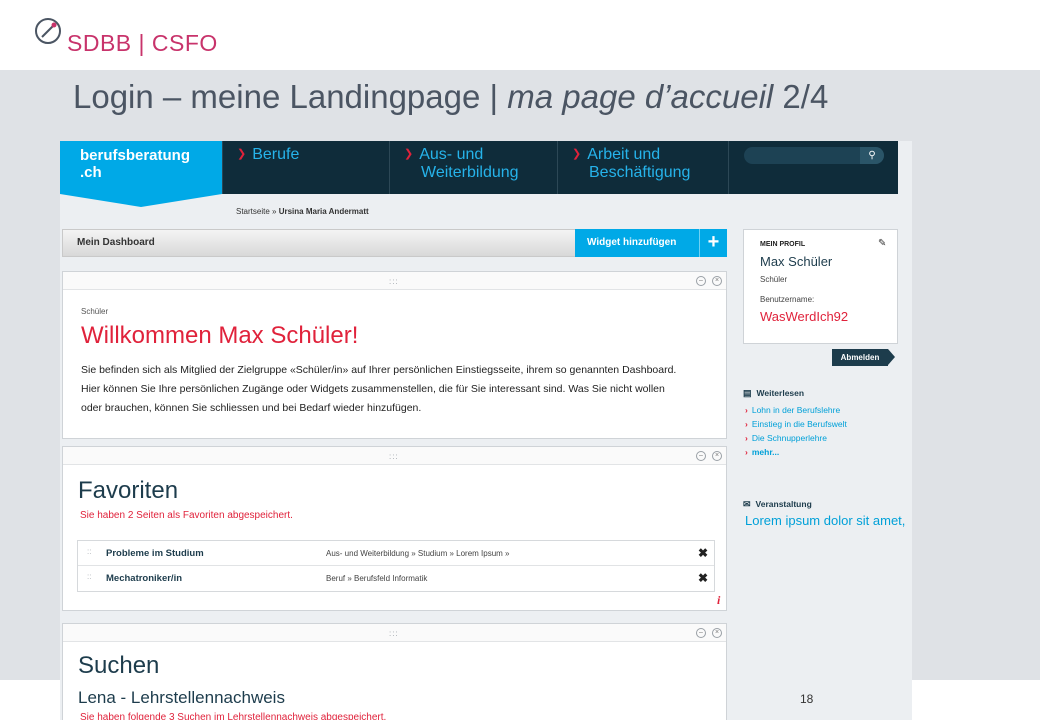 Image resolution: width=1040 pixels, height=720 pixels. Describe the element at coordinates (377, 578) in the screenshot. I see `favorite-path: Beruf » Berufsfeld Informatik` at that location.